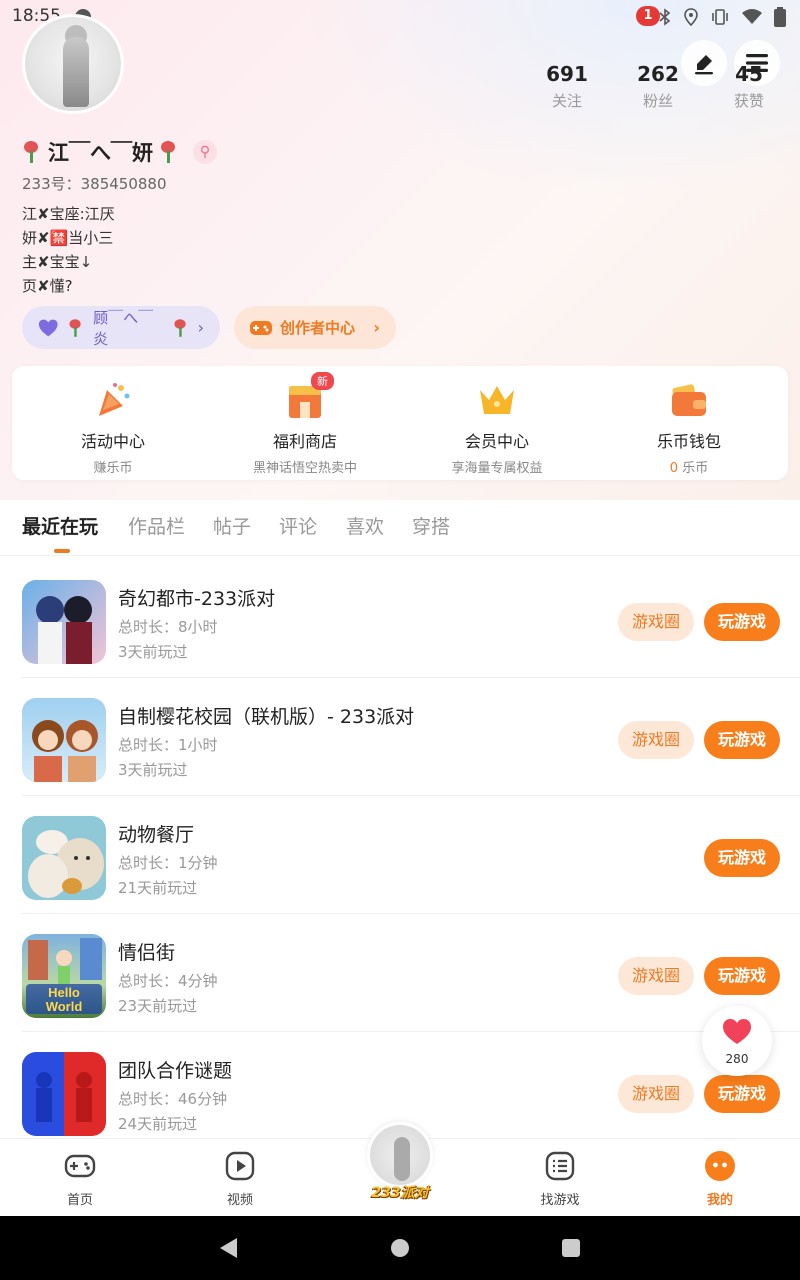 This screenshot has width=800, height=1280. What do you see at coordinates (305, 424) in the screenshot?
I see `feature-welfare-shop: 新 福利商店 黑神话悟空热卖中` at bounding box center [305, 424].